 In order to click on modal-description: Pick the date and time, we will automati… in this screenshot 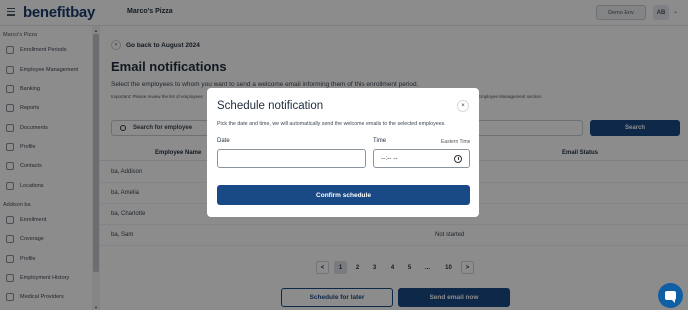, I will do `click(331, 124)`.